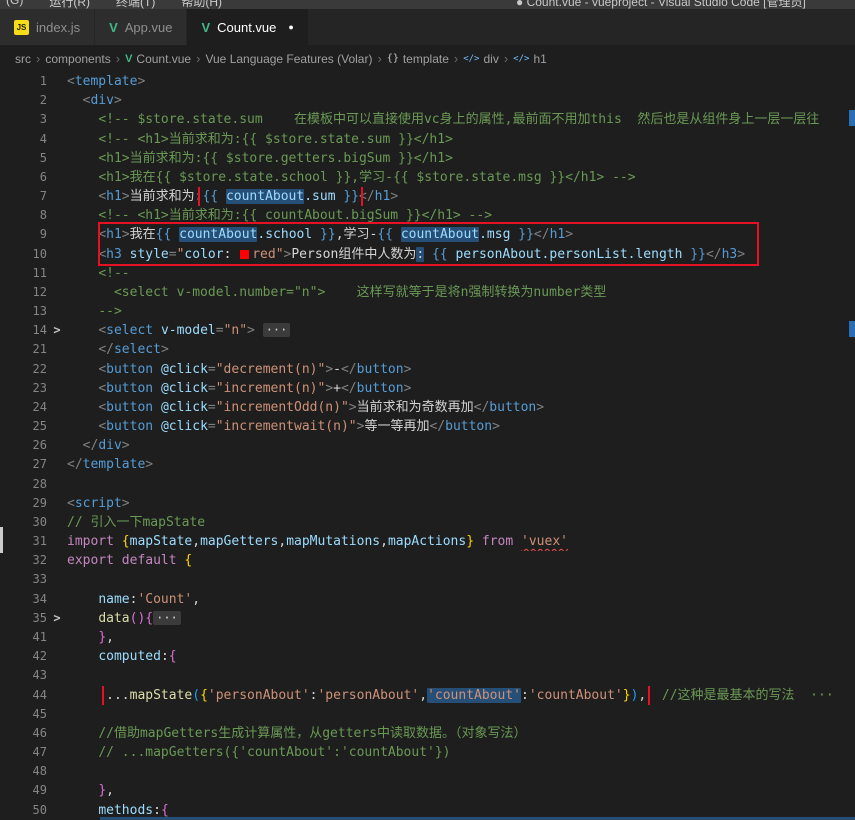  What do you see at coordinates (427, 790) in the screenshot?
I see `code-line: 49 },` at bounding box center [427, 790].